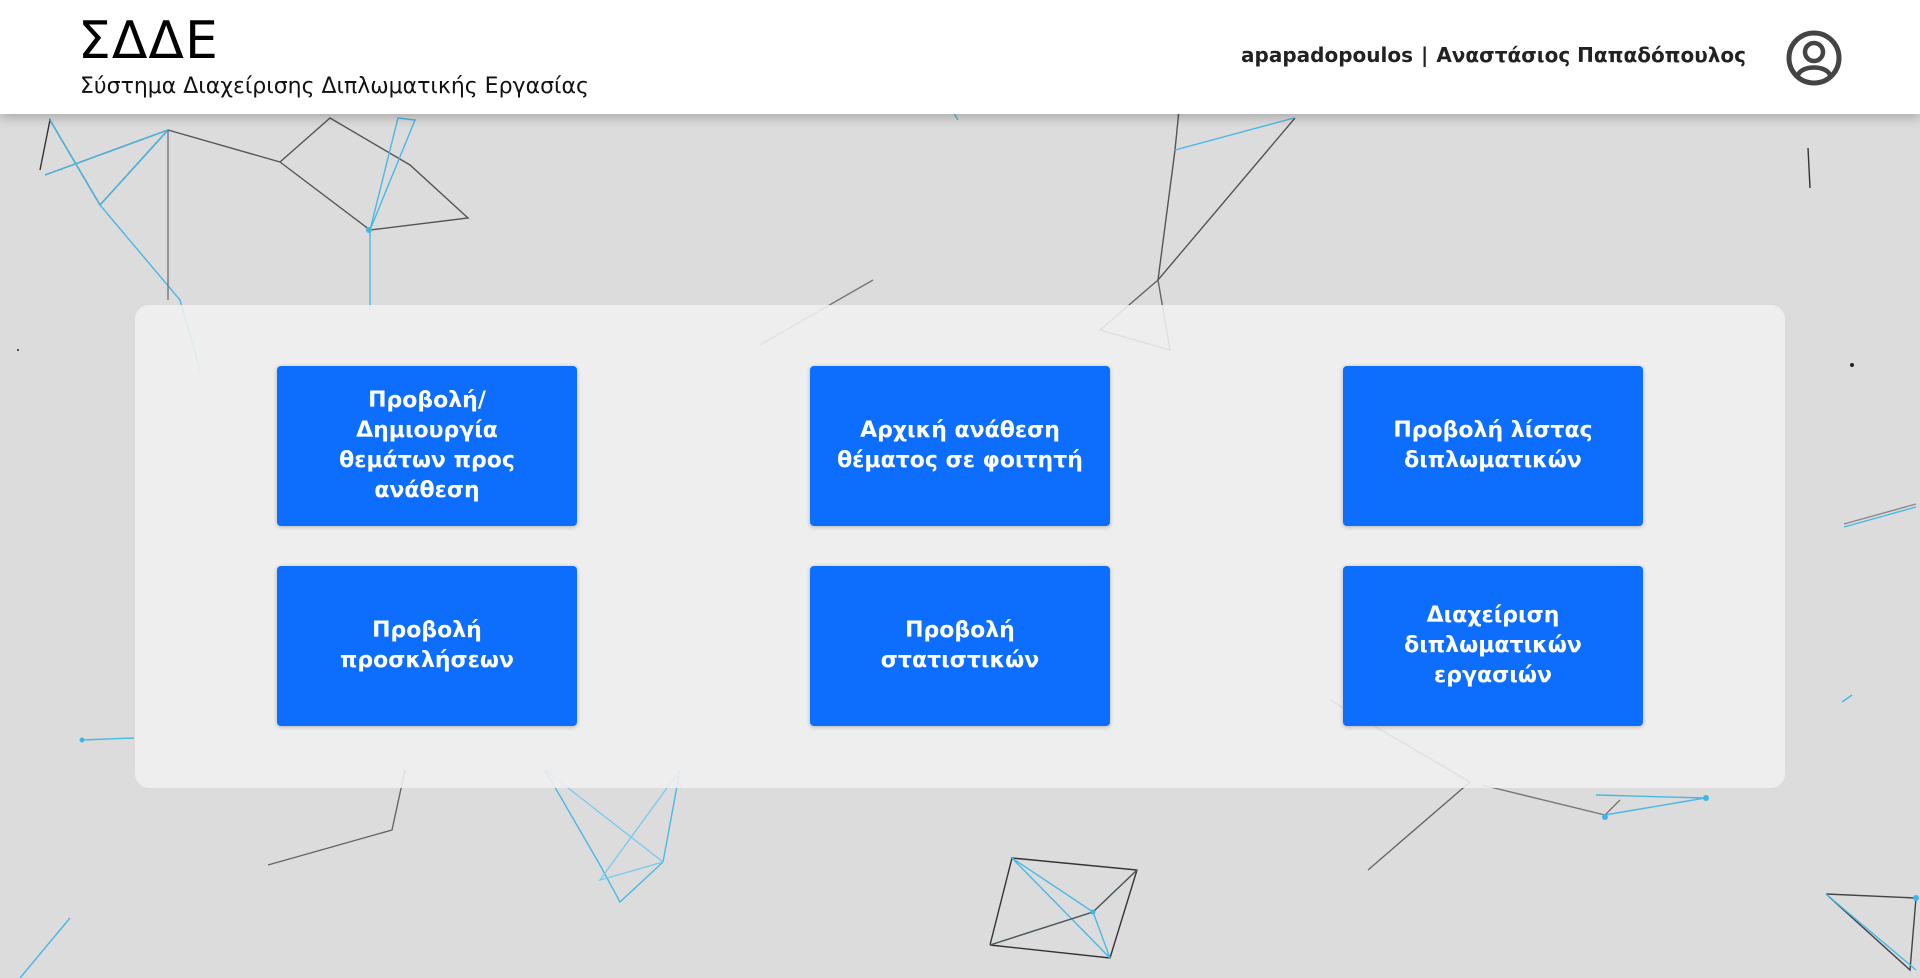 The width and height of the screenshot is (1920, 978). I want to click on tile-initial-assignment: Αρχική ανάθεση θέματος σε φοιτητή, so click(960, 446).